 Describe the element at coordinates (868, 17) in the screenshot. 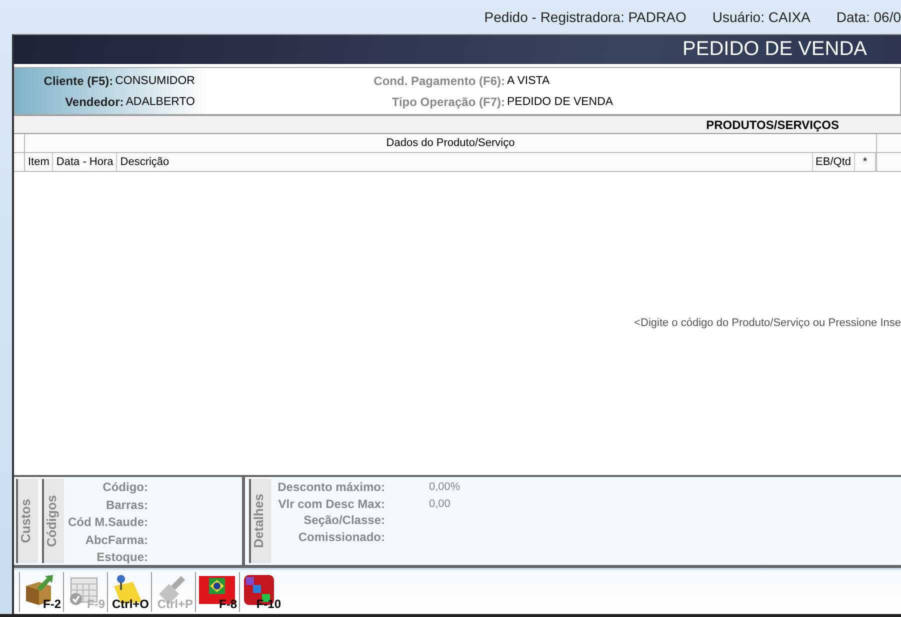

I see `title-bar-text: Data: 06/0` at that location.